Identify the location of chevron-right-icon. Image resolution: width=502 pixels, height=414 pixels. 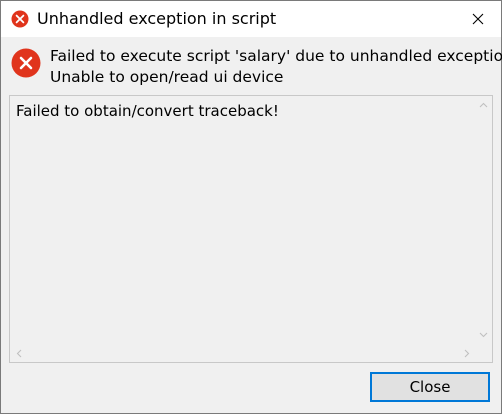
(466, 353).